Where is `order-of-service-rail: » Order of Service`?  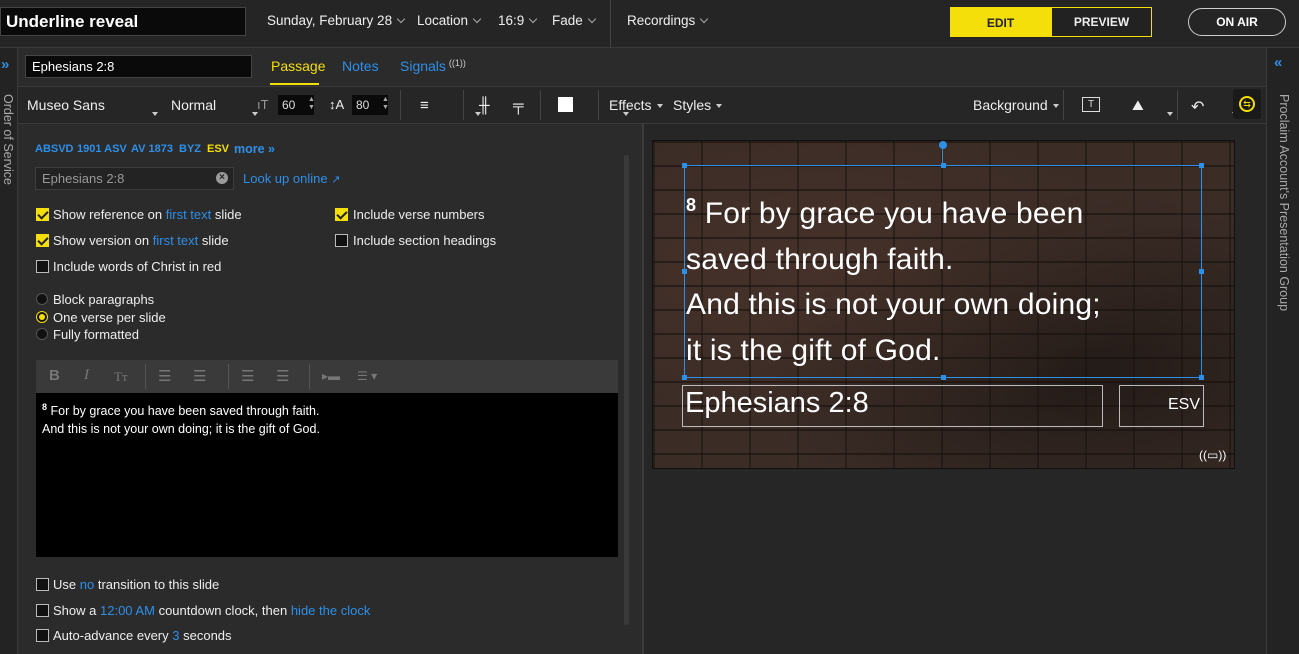
order-of-service-rail: » Order of Service is located at coordinates (9, 351).